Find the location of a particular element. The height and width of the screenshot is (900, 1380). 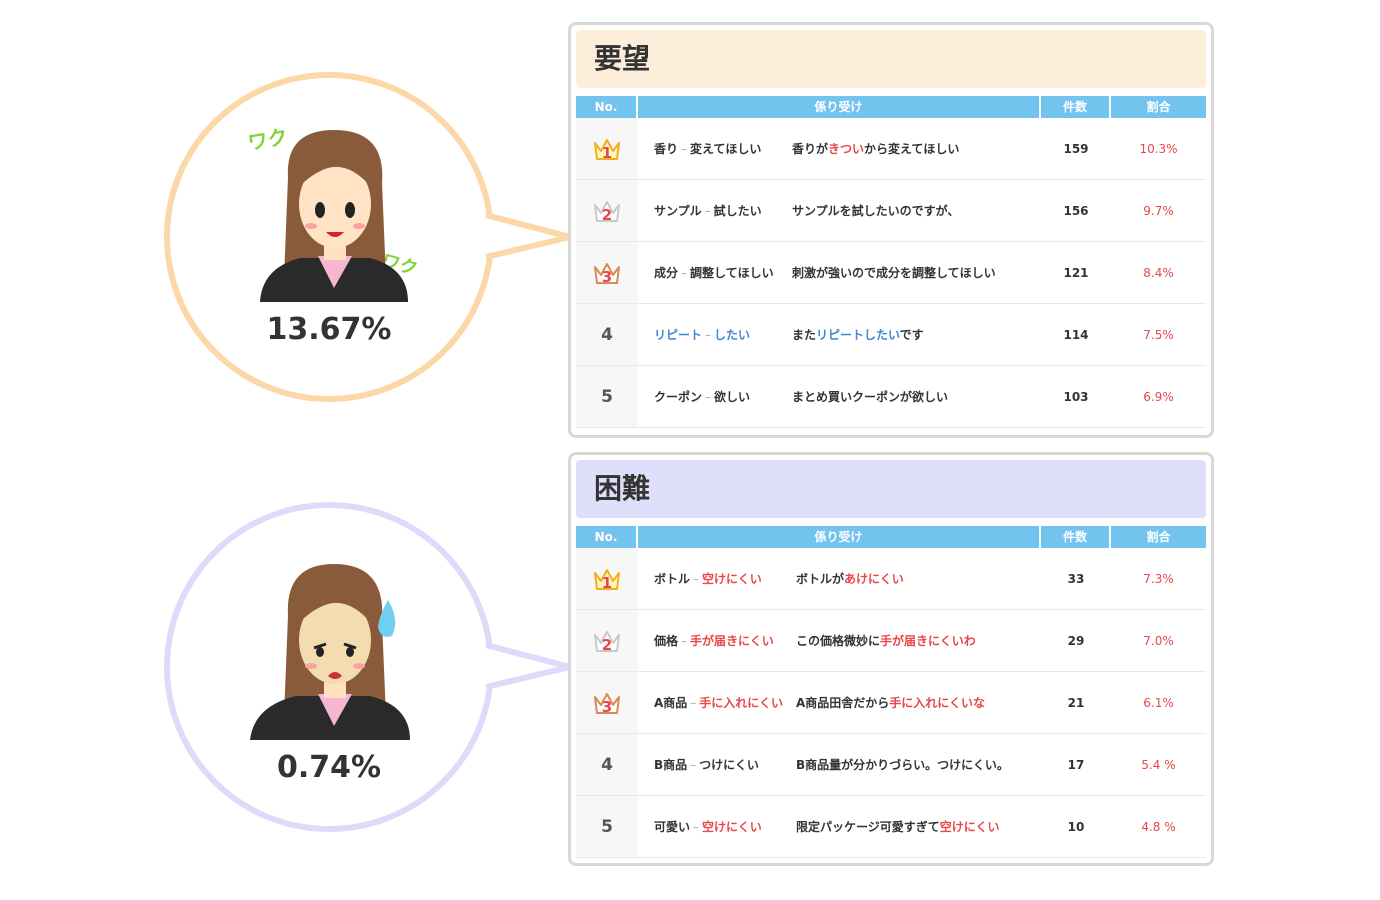

sentence-text: サンプルを試したいのですが、 is located at coordinates (876, 211).